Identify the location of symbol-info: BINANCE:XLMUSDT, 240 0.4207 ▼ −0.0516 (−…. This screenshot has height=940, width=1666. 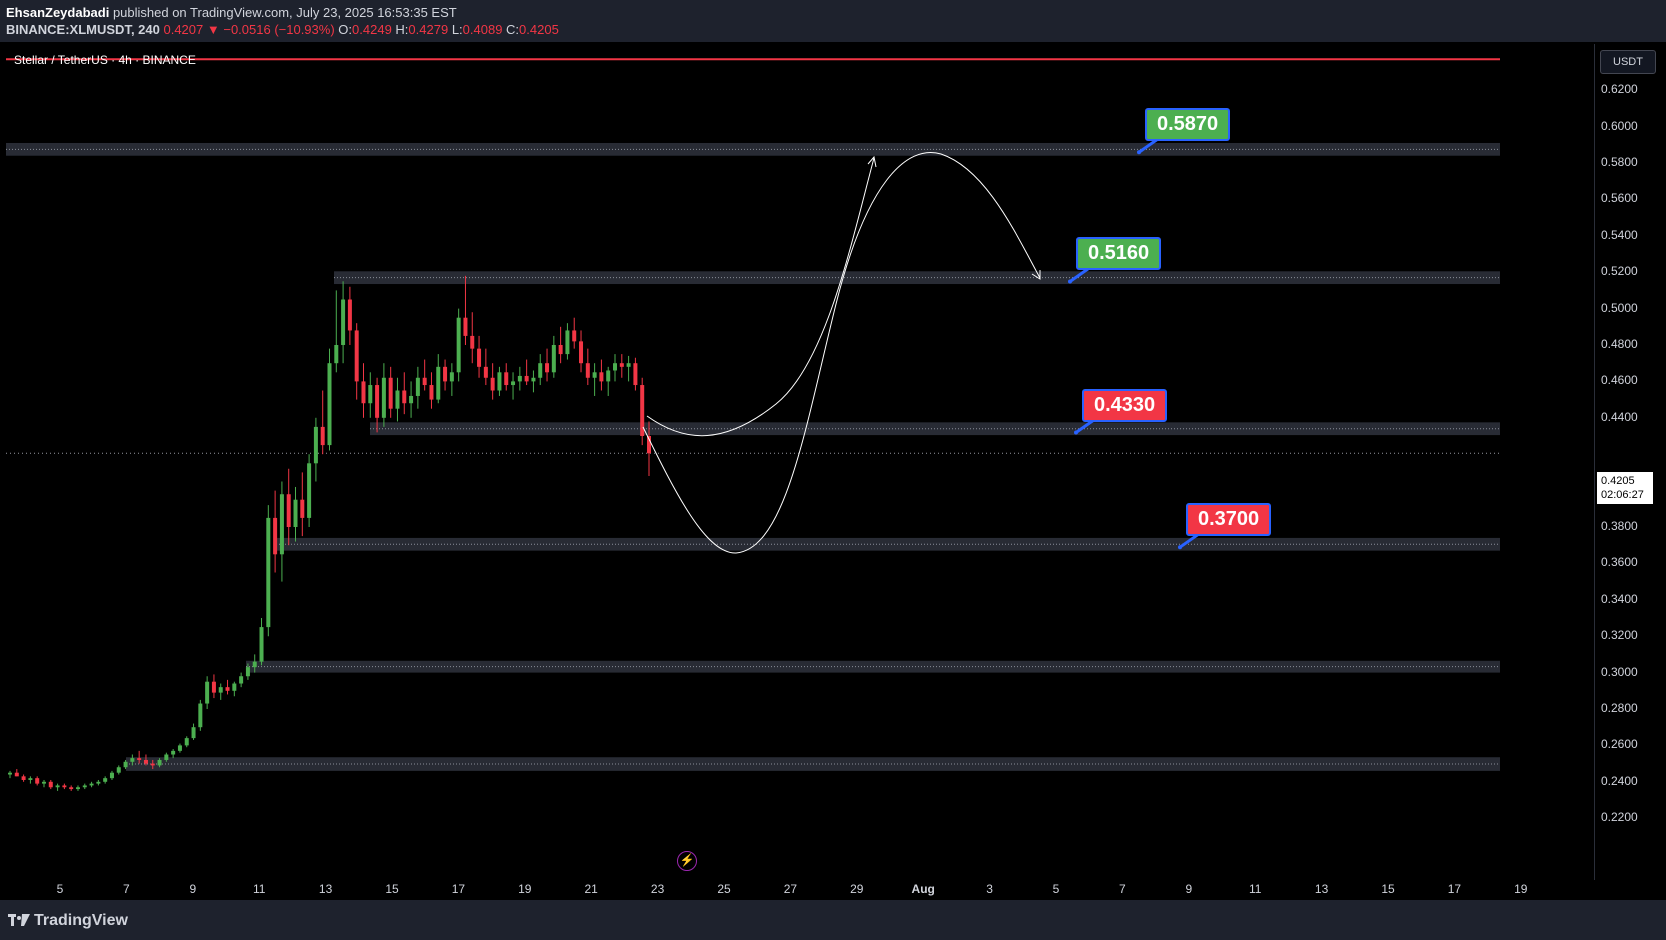
(282, 29).